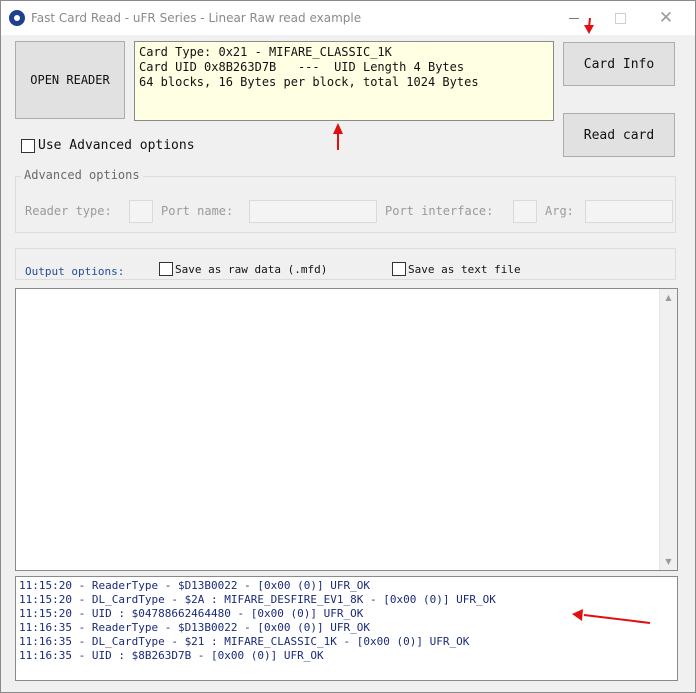  What do you see at coordinates (619, 135) in the screenshot?
I see `read-card-button: Read card` at bounding box center [619, 135].